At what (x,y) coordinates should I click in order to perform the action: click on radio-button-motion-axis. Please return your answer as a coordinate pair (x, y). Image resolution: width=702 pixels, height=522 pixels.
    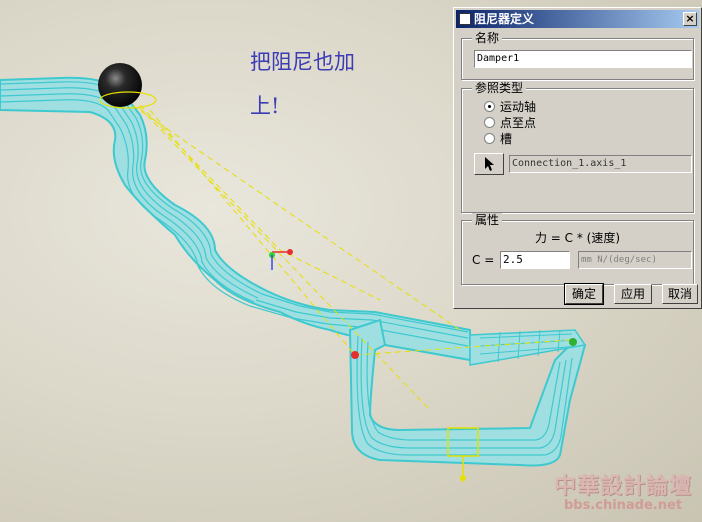
    Looking at the image, I should click on (489, 106).